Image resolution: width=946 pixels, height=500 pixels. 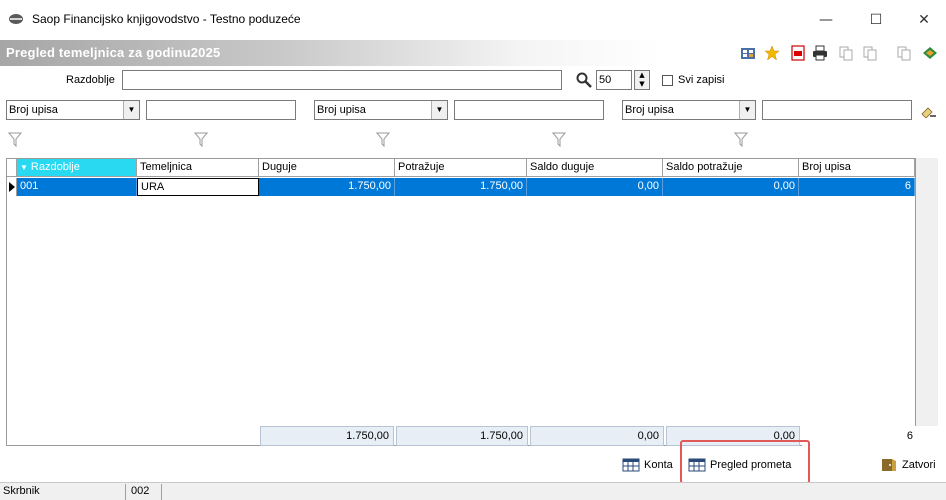 What do you see at coordinates (667, 80) in the screenshot?
I see `svi-zapisi-checkbox` at bounding box center [667, 80].